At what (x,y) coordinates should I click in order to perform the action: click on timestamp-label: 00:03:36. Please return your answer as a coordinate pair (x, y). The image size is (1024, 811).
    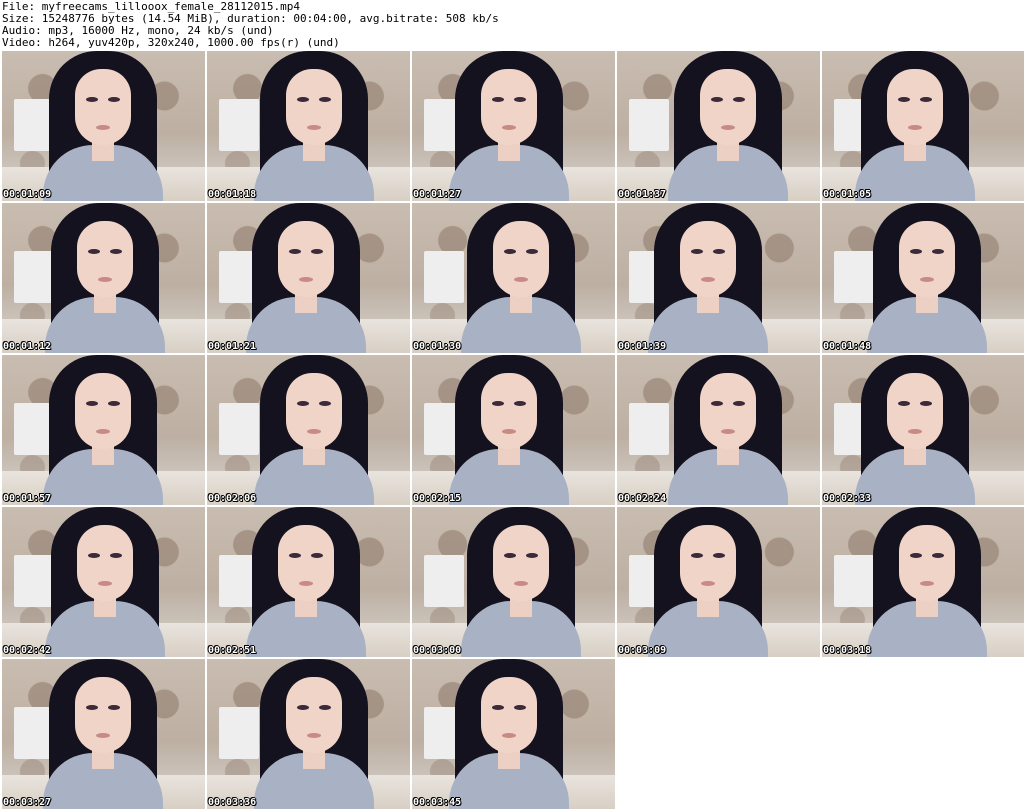
    Looking at the image, I should click on (232, 802).